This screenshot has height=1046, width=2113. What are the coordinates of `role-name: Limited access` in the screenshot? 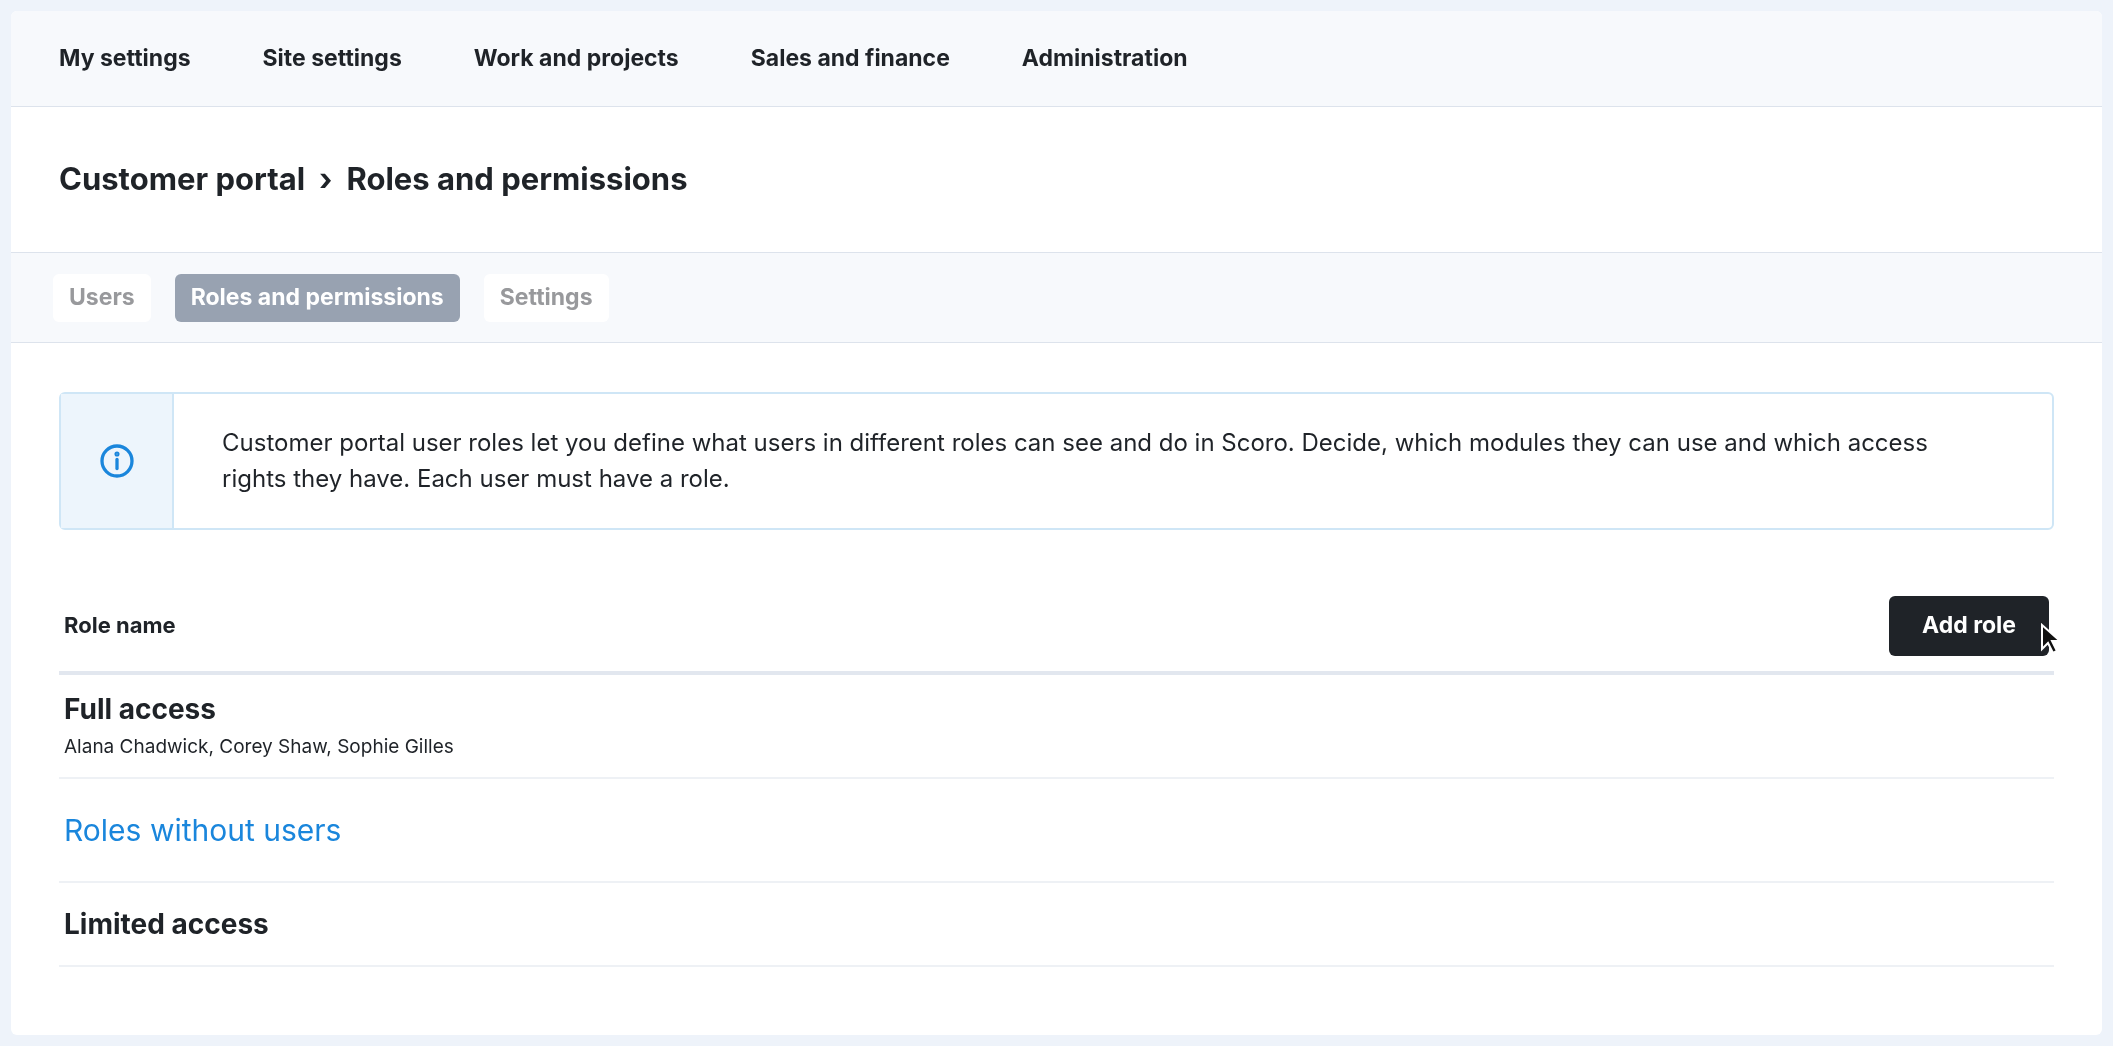 It's located at (167, 924).